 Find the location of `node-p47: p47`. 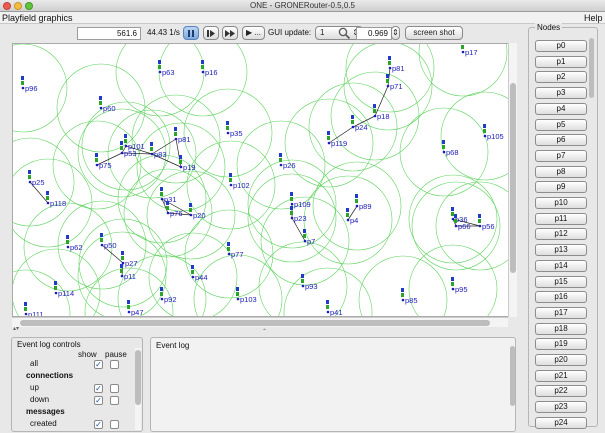

node-p47: p47 is located at coordinates (135, 308).